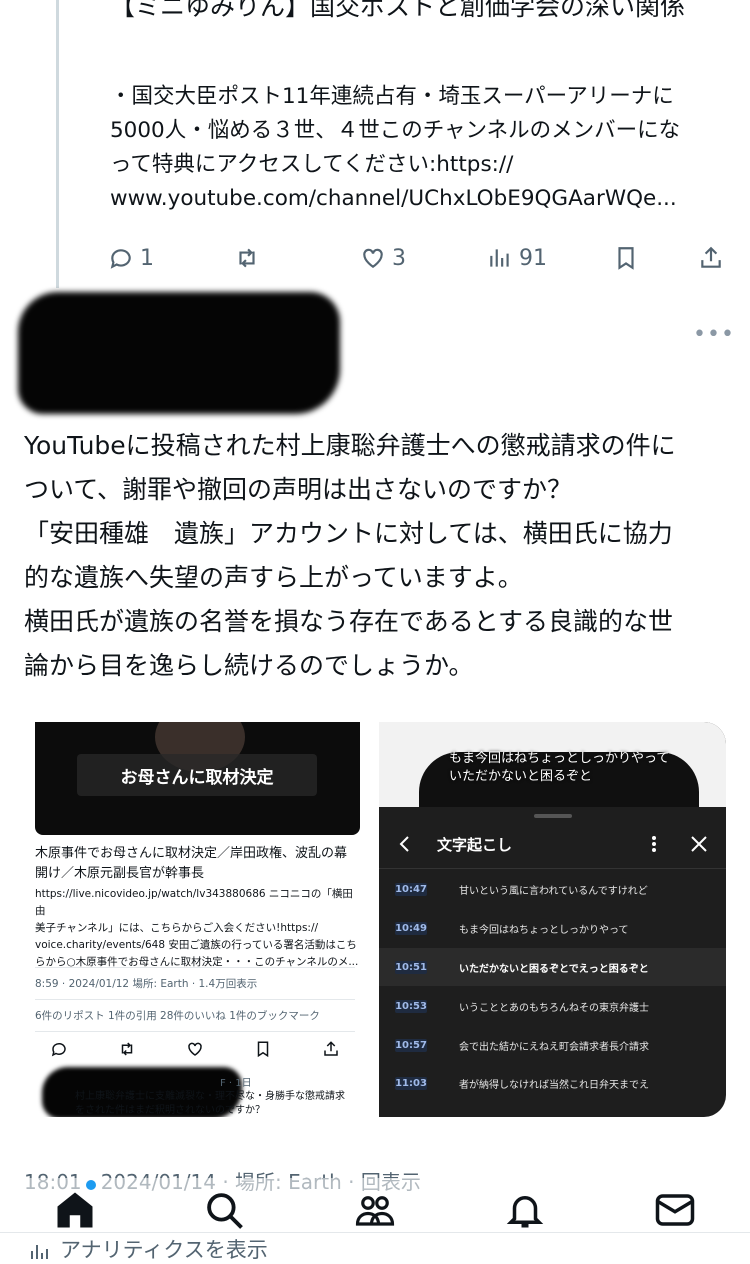 Image resolution: width=750 pixels, height=1264 pixels. What do you see at coordinates (349, 621) in the screenshot?
I see `post-text-line: 横田氏が遺族の名誉を損なう存在であるとする良識的な世` at bounding box center [349, 621].